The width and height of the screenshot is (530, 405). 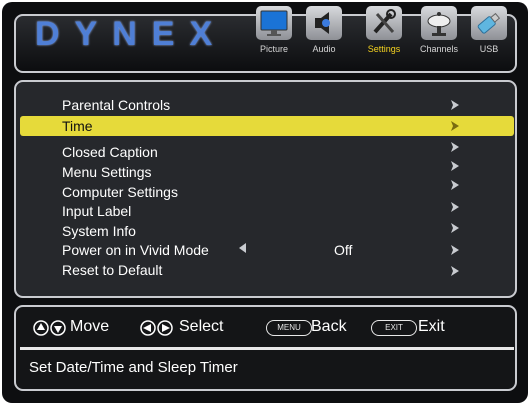 I want to click on menu-item-parental-controls: Parental Controls, so click(x=116, y=105).